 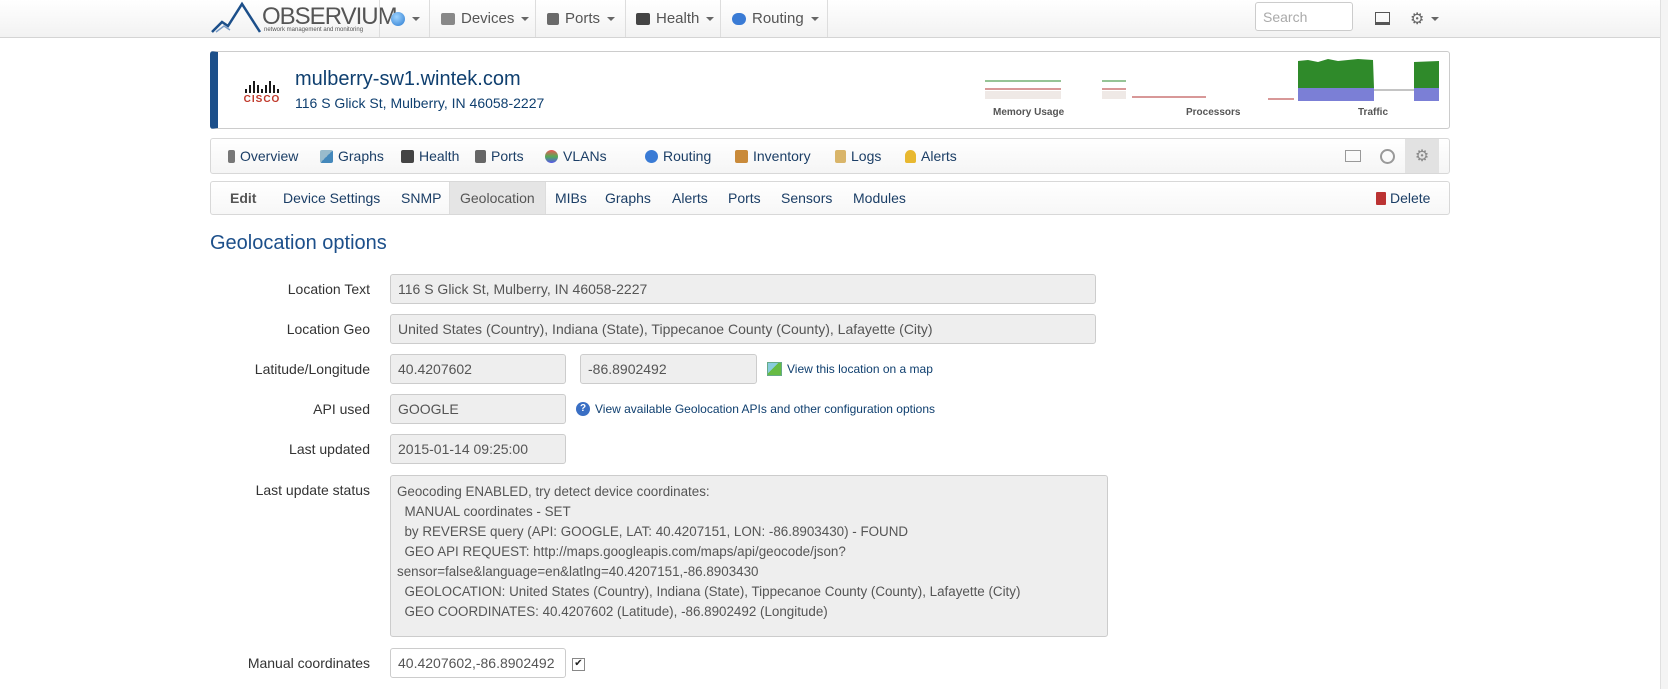 What do you see at coordinates (931, 156) in the screenshot?
I see `tab-alerts: Alerts` at bounding box center [931, 156].